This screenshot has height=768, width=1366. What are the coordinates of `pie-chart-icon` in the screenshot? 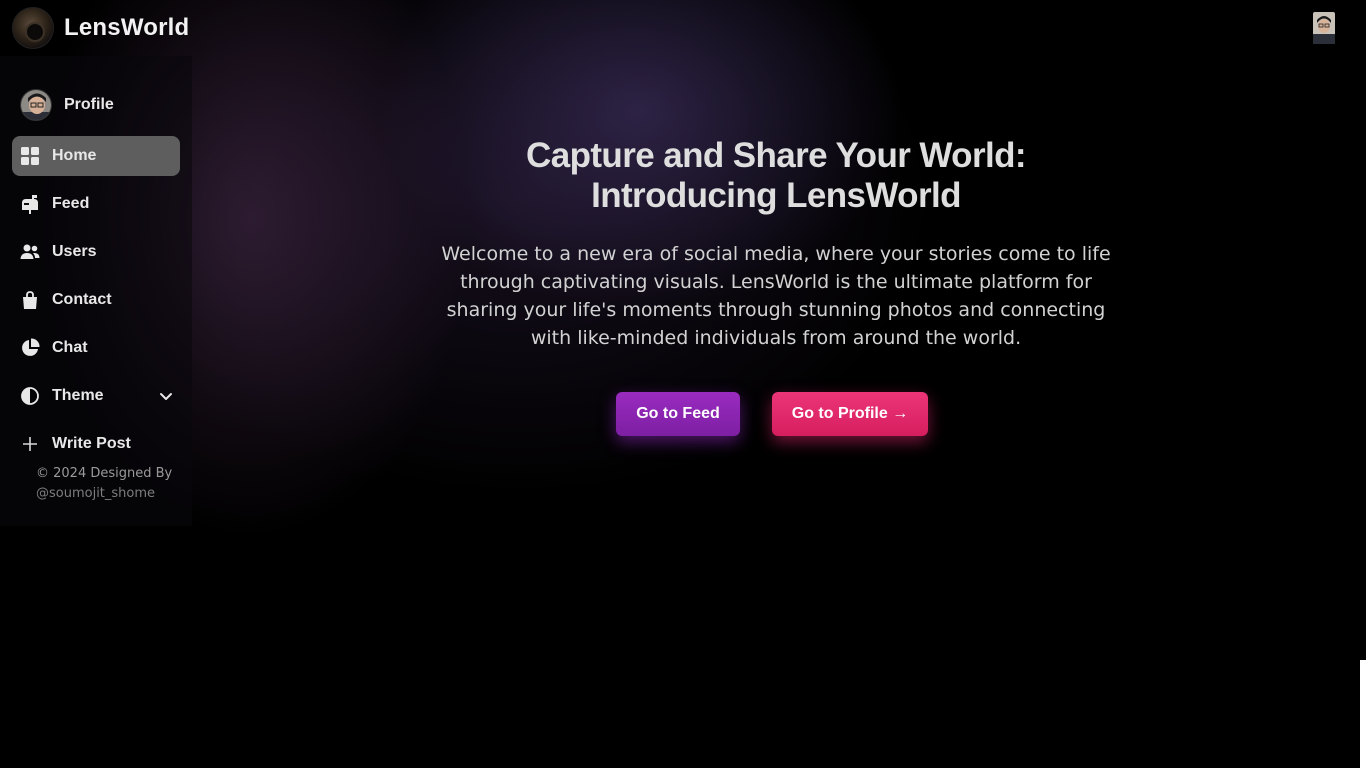 It's located at (30, 348).